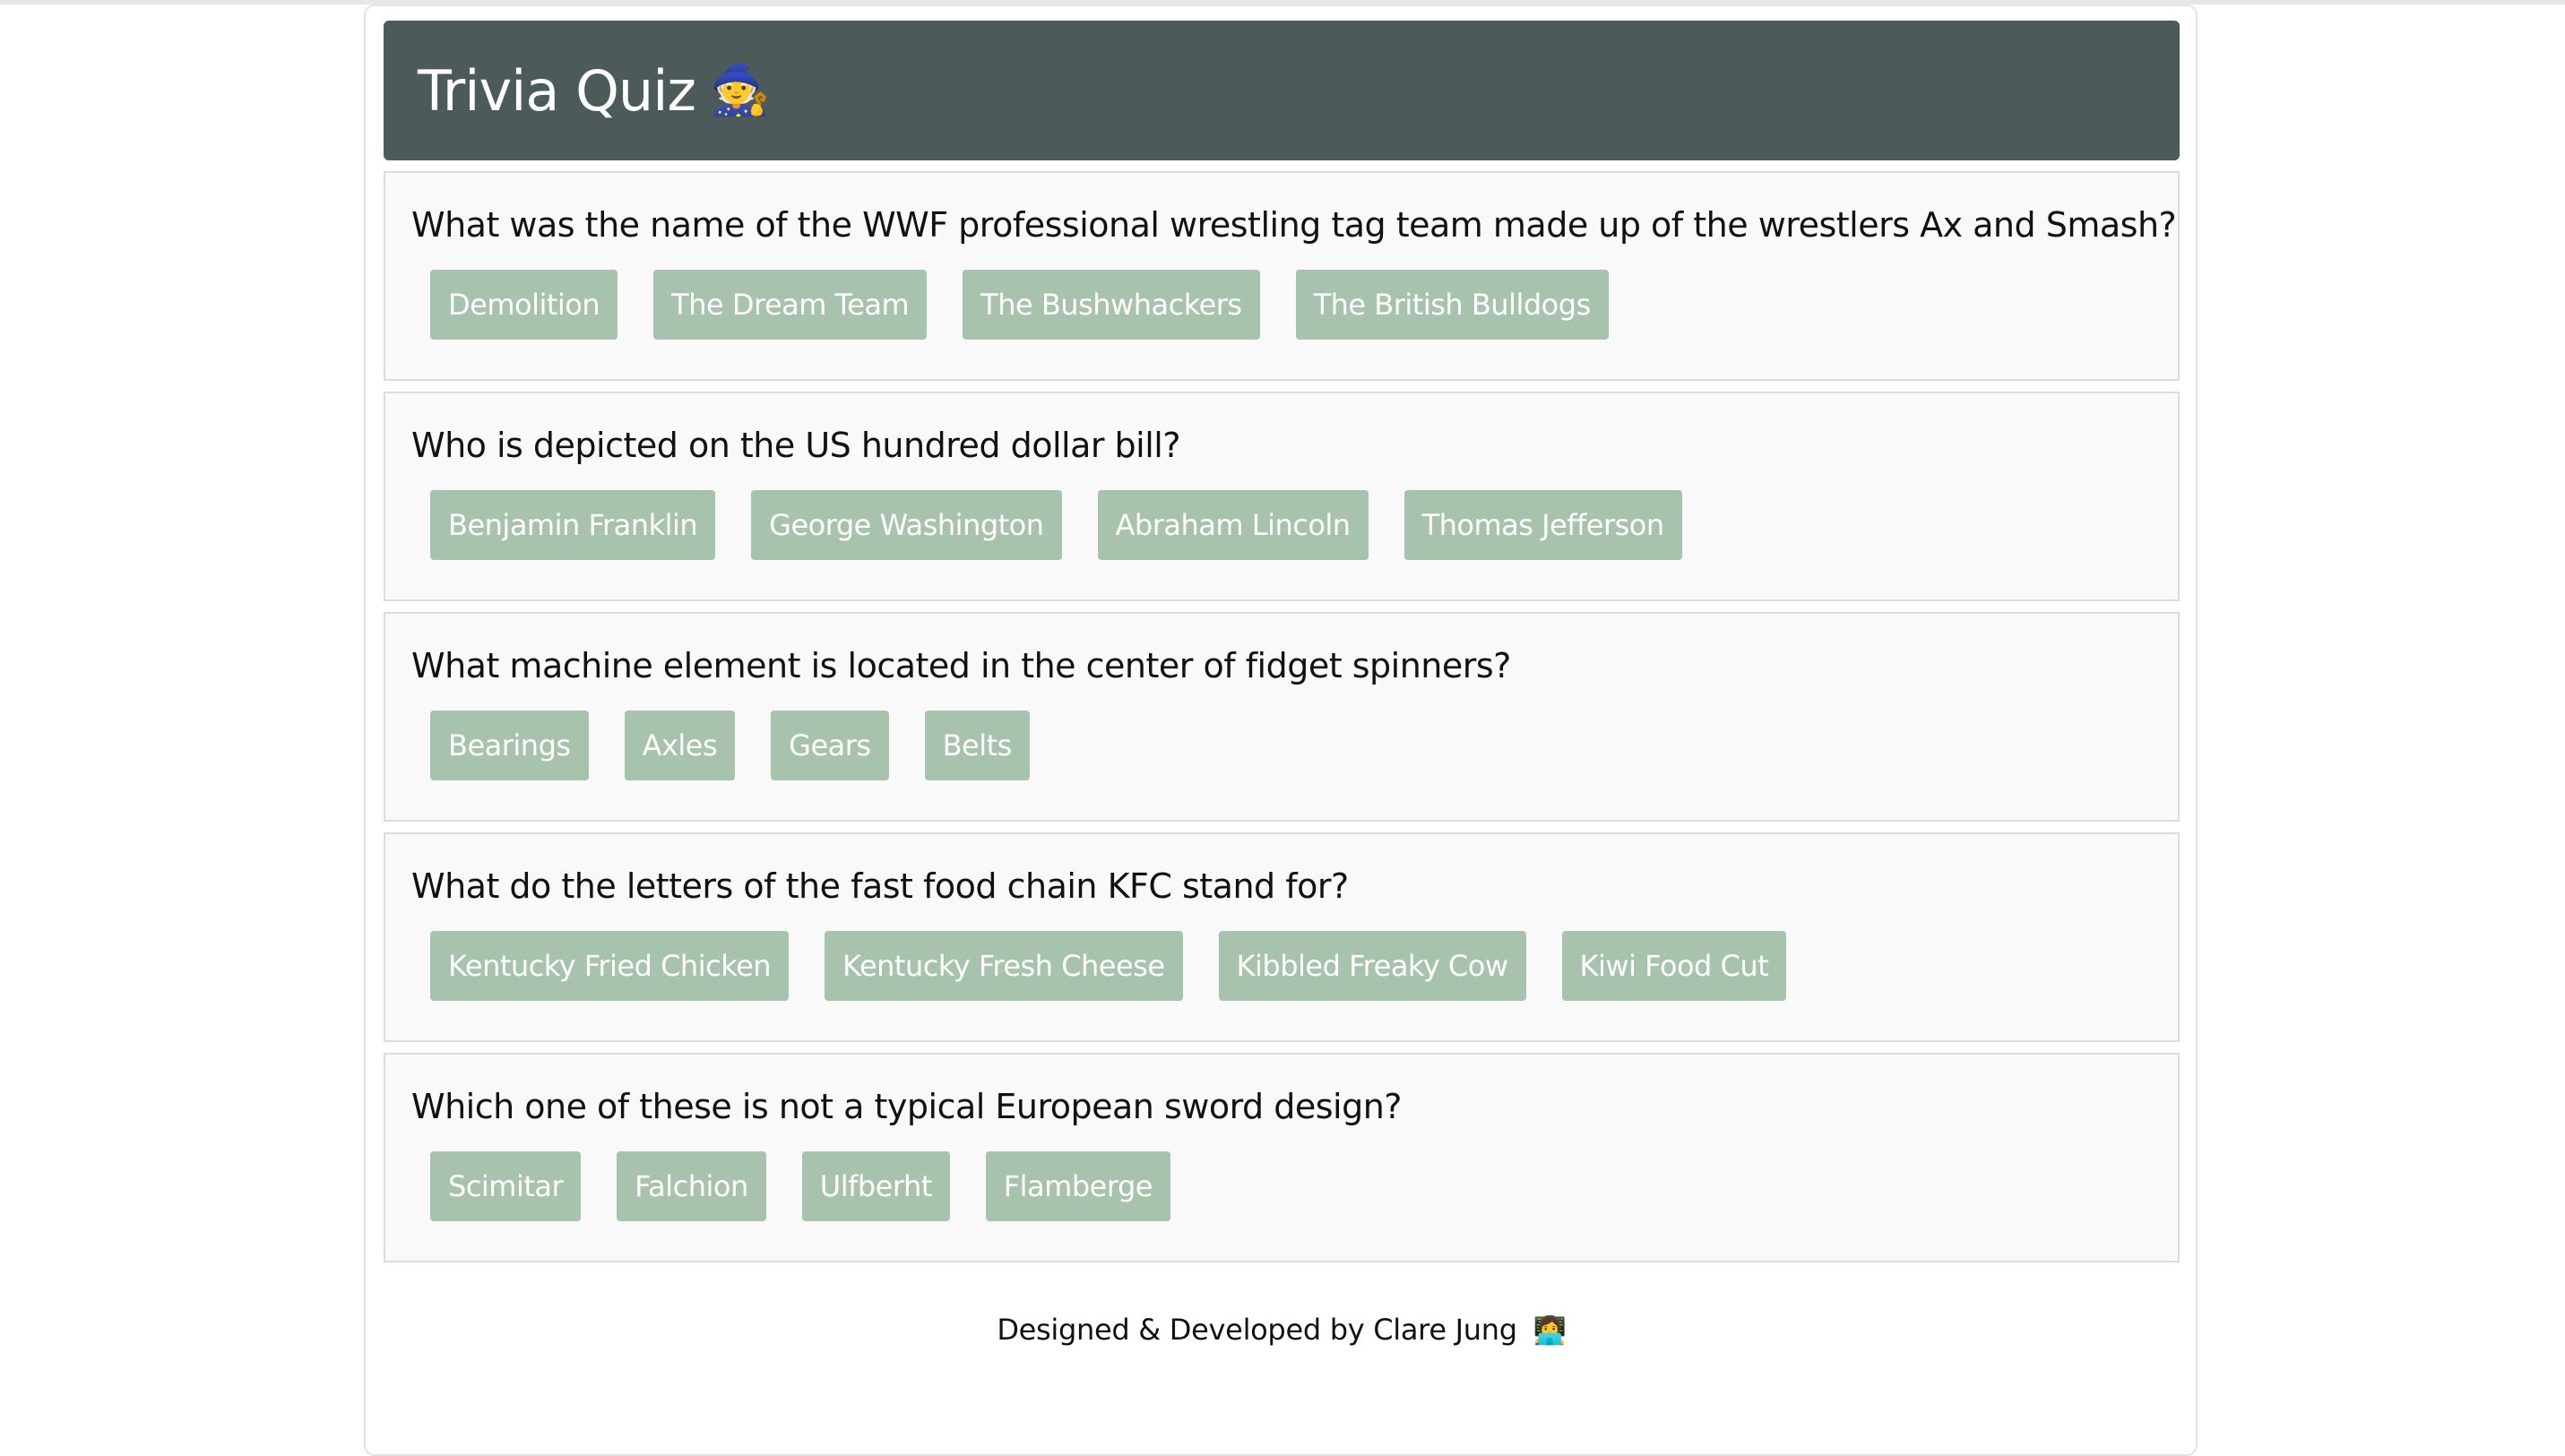 This screenshot has width=2565, height=1456. What do you see at coordinates (610, 966) in the screenshot?
I see `answer-button: Kentucky Fried Chicken` at bounding box center [610, 966].